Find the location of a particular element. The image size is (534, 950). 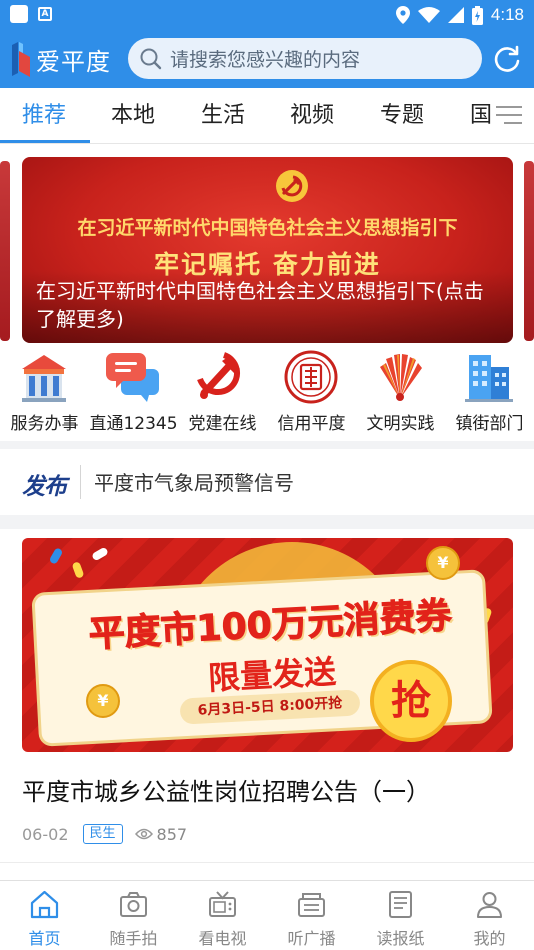

tab-recommend: 推荐 is located at coordinates (44, 116).